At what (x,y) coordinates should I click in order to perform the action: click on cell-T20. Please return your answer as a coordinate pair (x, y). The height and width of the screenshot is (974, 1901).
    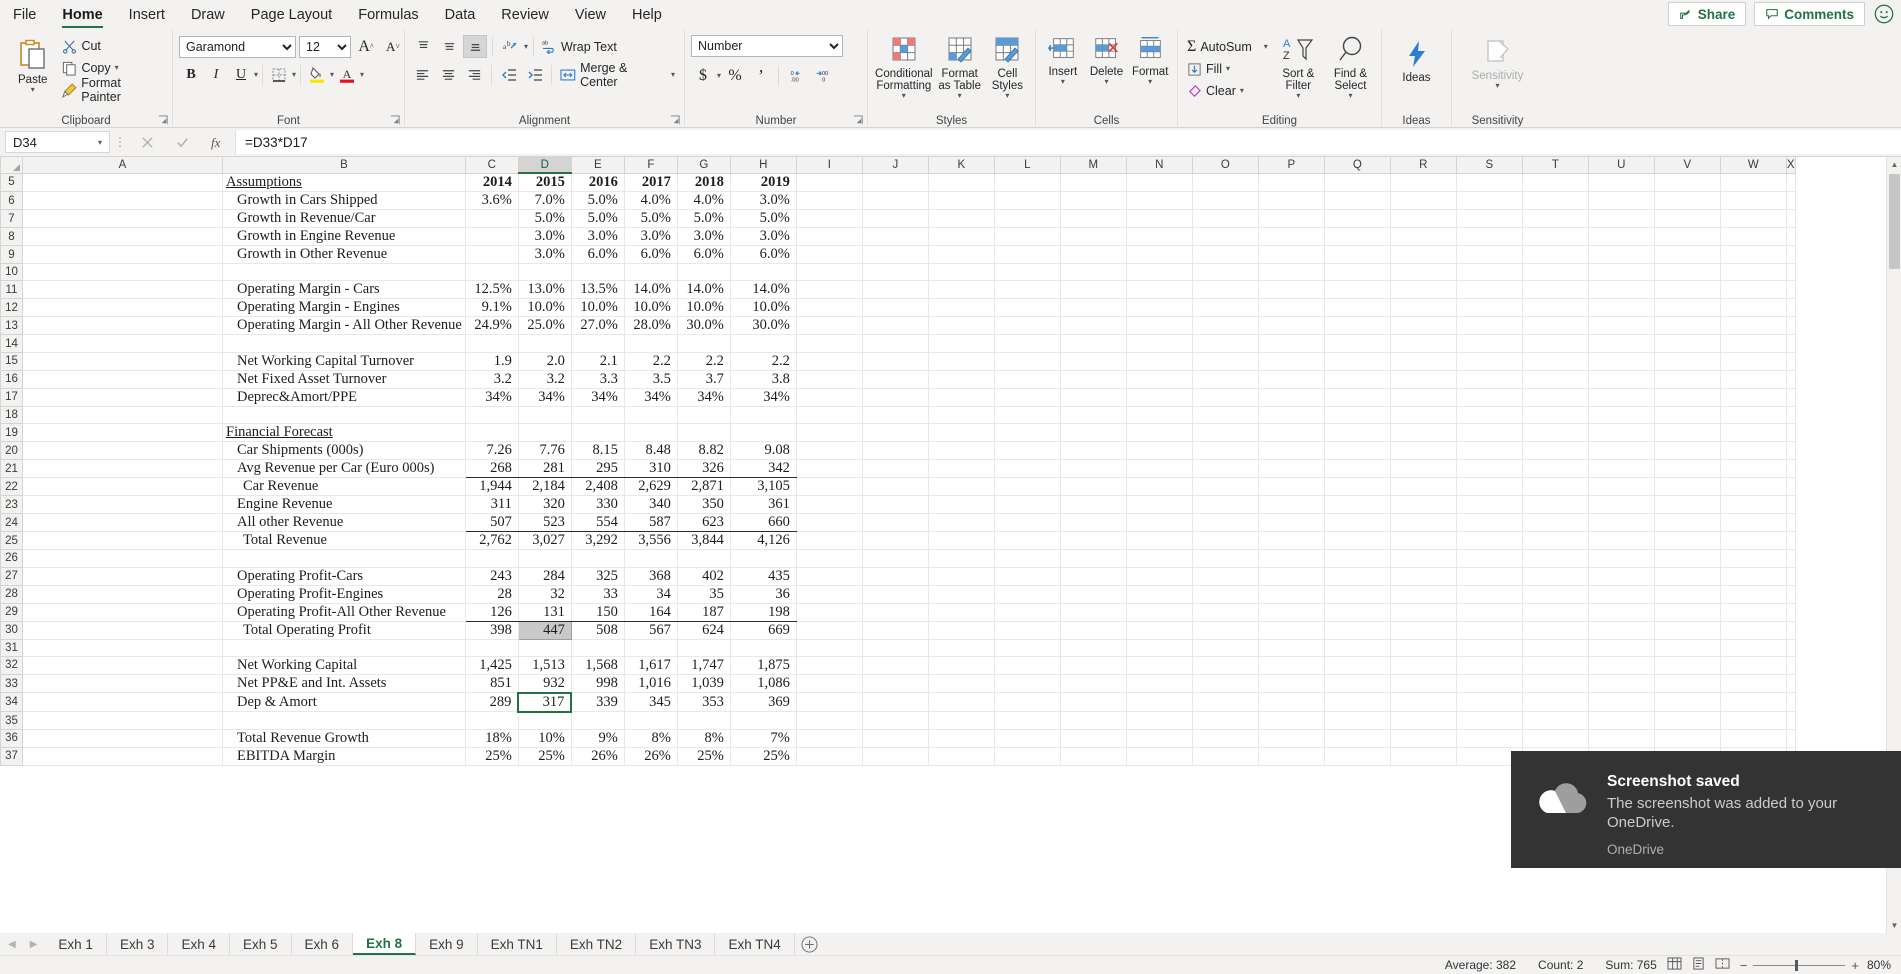
    Looking at the image, I should click on (1555, 451).